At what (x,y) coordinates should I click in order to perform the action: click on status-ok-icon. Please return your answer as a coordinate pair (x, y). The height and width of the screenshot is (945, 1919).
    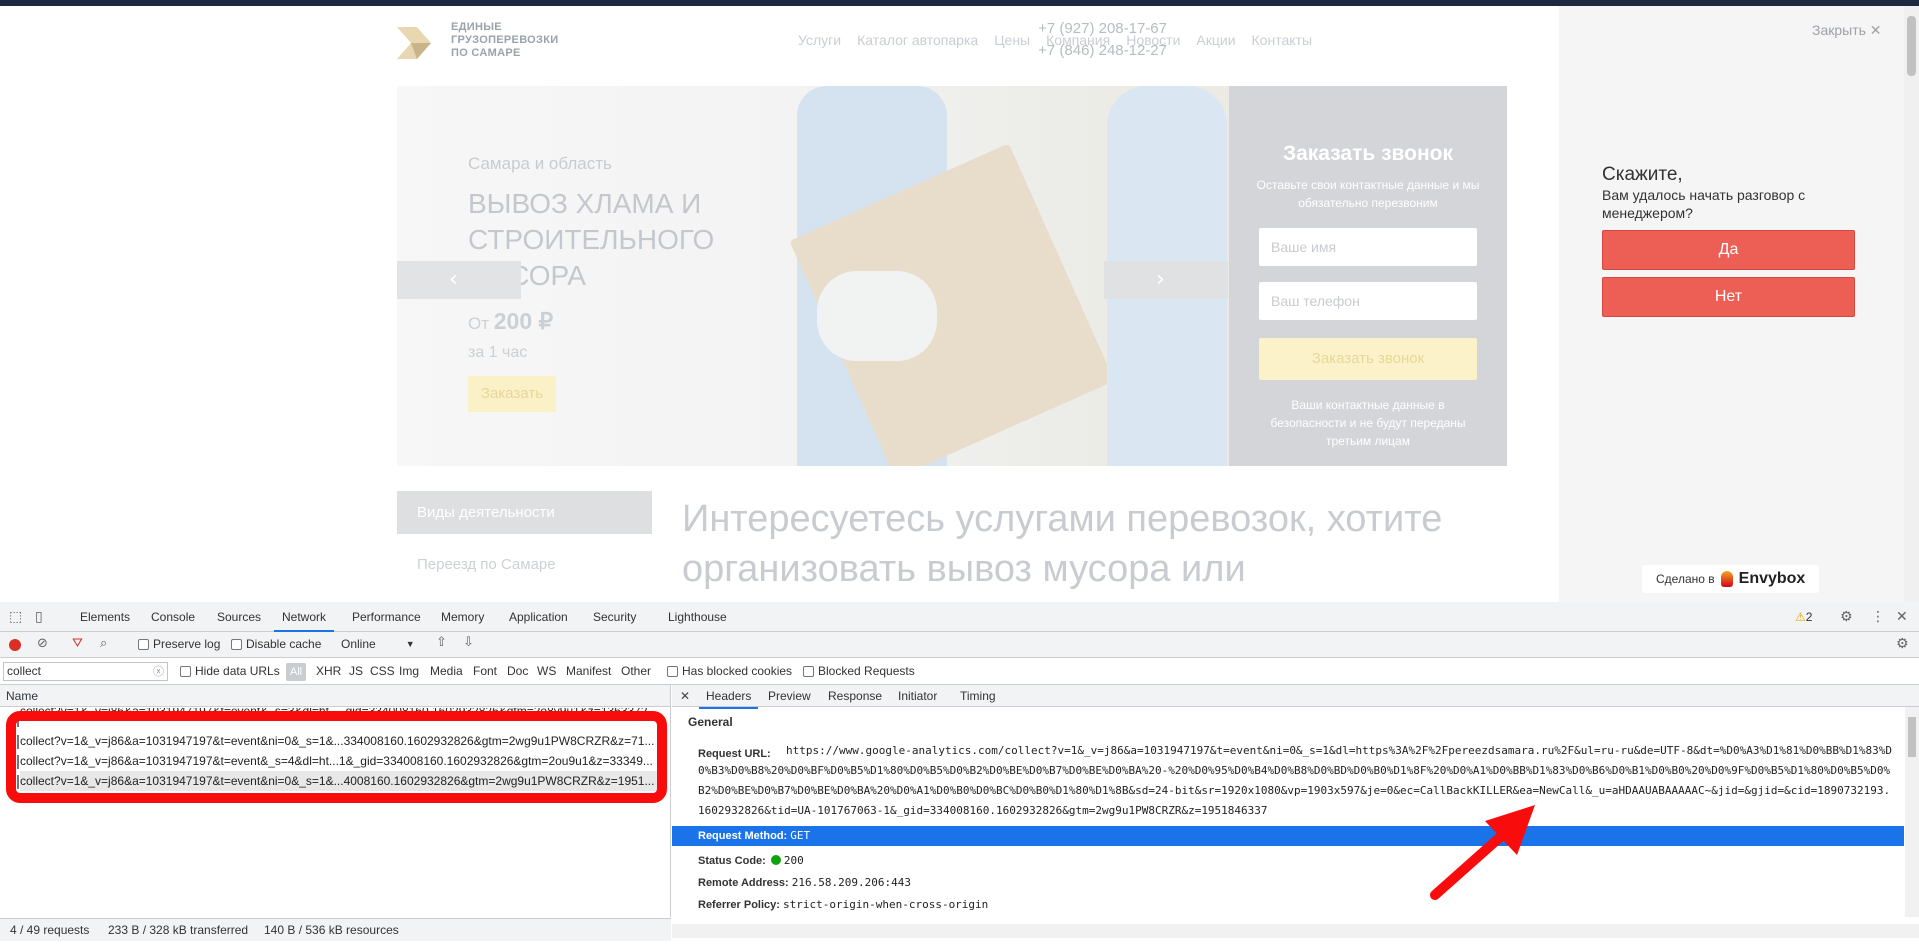
    Looking at the image, I should click on (775, 860).